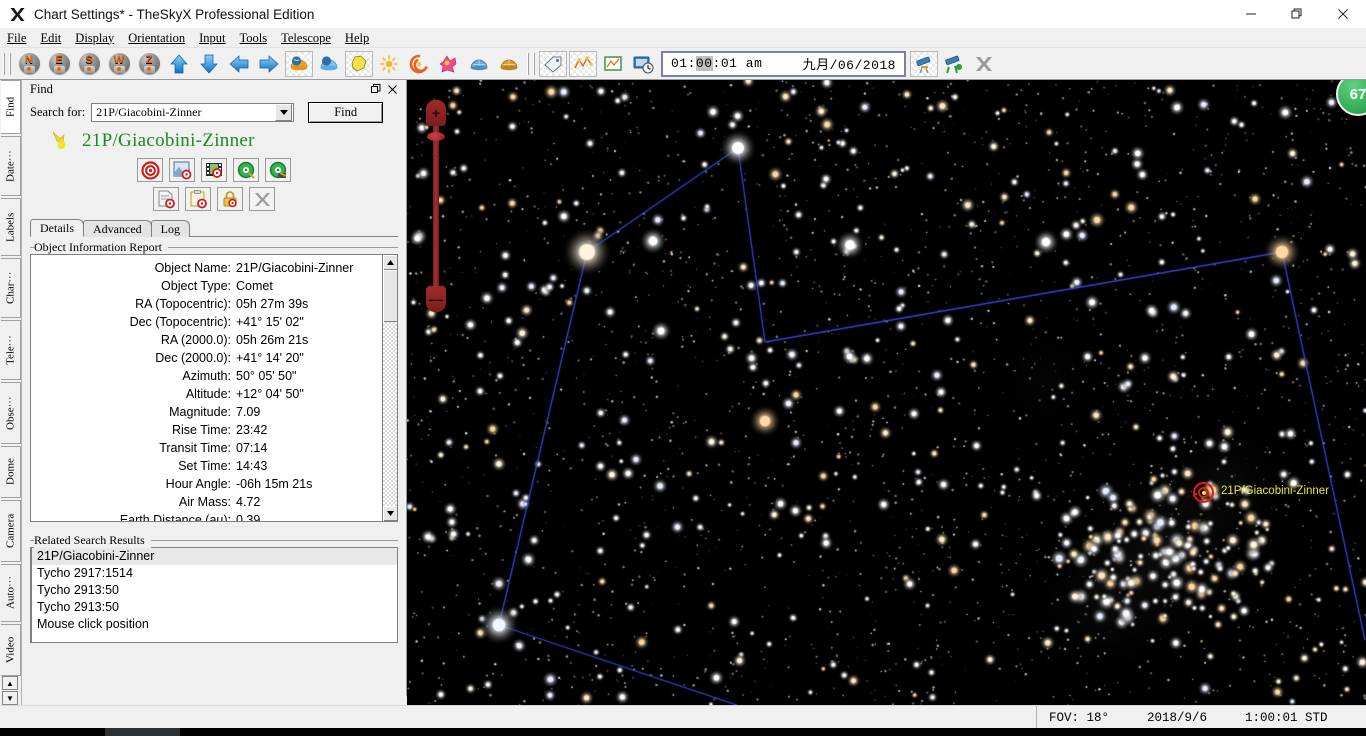 This screenshot has width=1366, height=736. I want to click on sidebar-tab-telescope: Tele···, so click(11, 350).